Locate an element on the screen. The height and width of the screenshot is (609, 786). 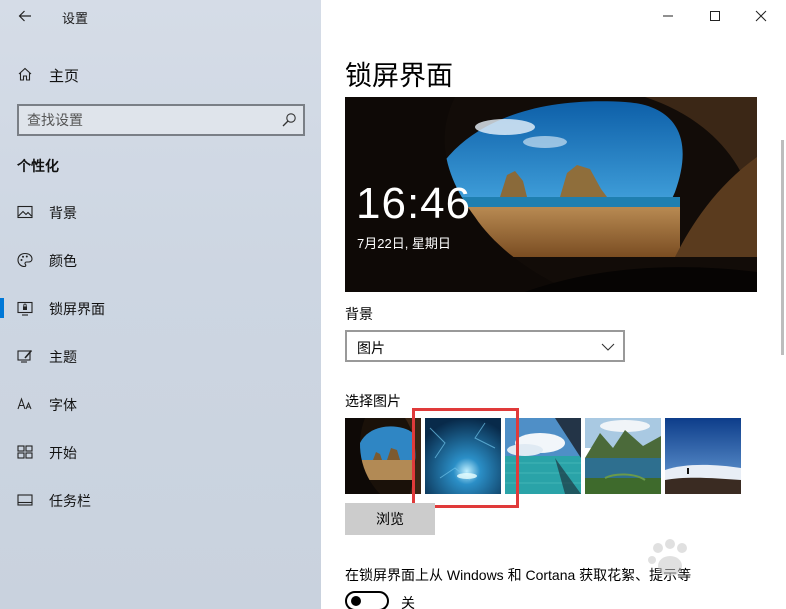
section-title: 个性化 is located at coordinates (38, 166).